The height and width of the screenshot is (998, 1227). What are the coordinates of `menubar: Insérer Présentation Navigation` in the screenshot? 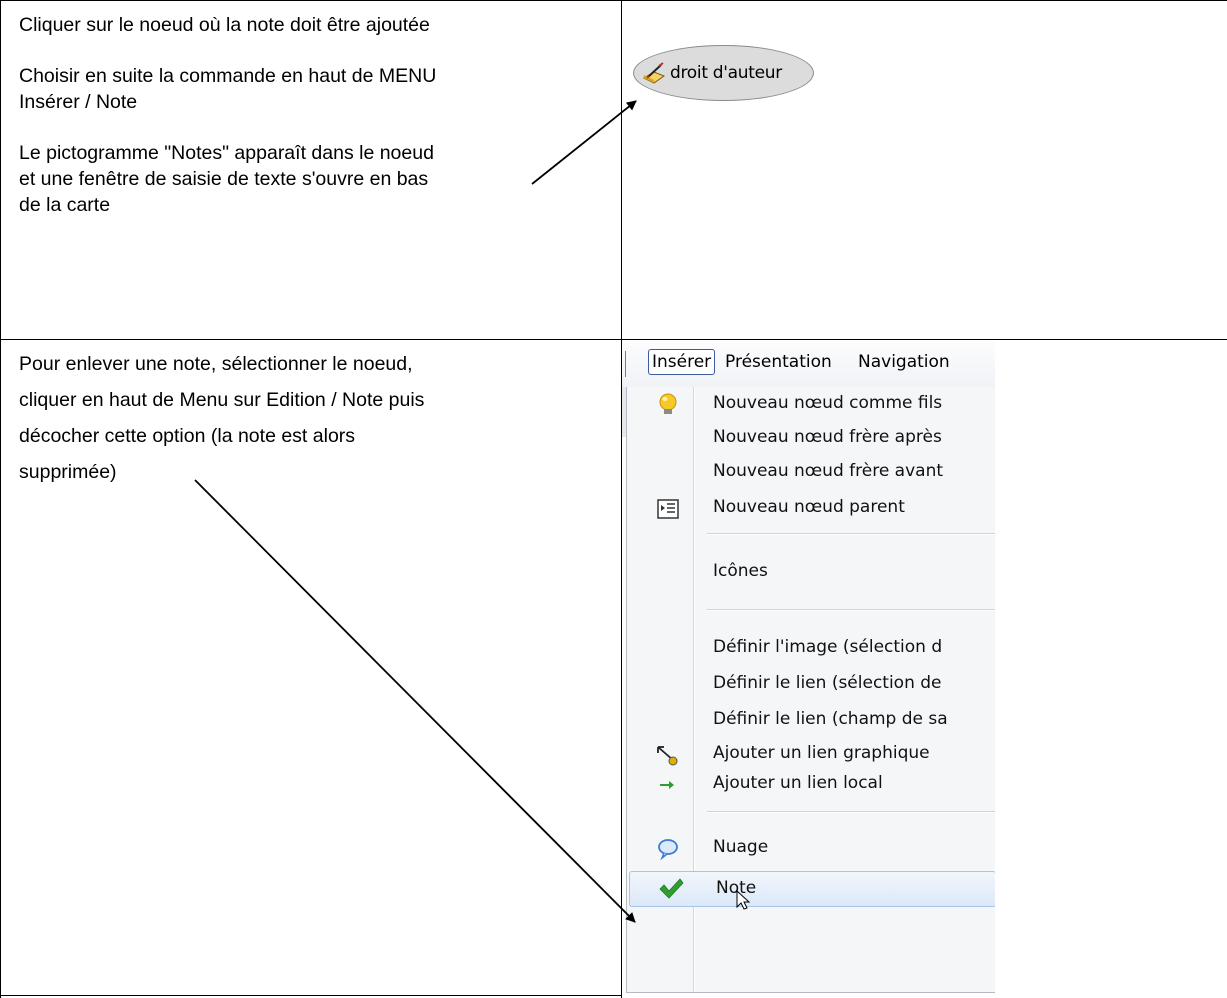 It's located at (808, 364).